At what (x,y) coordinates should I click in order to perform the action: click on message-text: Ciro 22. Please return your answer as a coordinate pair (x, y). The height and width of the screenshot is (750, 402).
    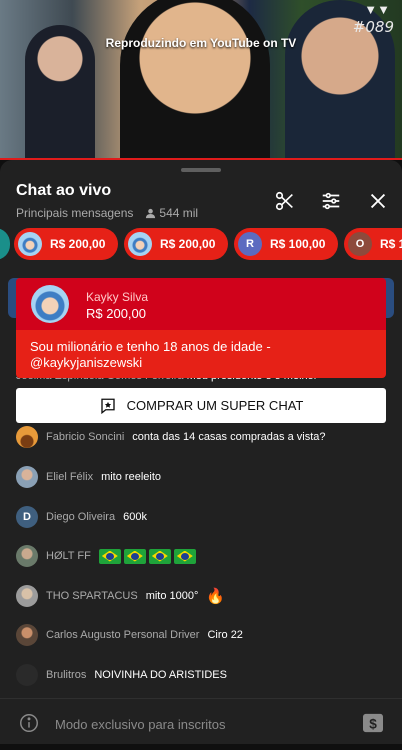
    Looking at the image, I should click on (225, 635).